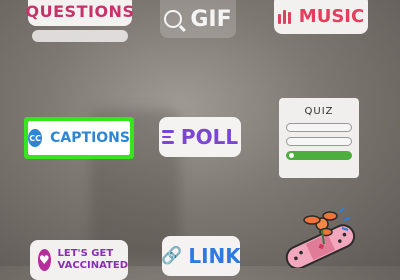 The image size is (400, 280). What do you see at coordinates (291, 155) in the screenshot?
I see `check-icon` at bounding box center [291, 155].